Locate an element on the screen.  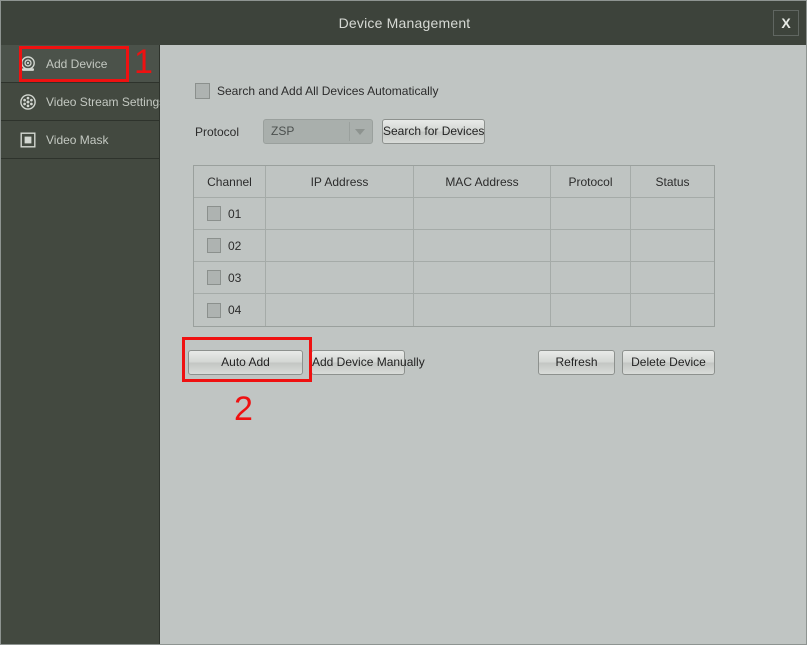
sidebar-item-label: Video Mask is located at coordinates (77, 139).